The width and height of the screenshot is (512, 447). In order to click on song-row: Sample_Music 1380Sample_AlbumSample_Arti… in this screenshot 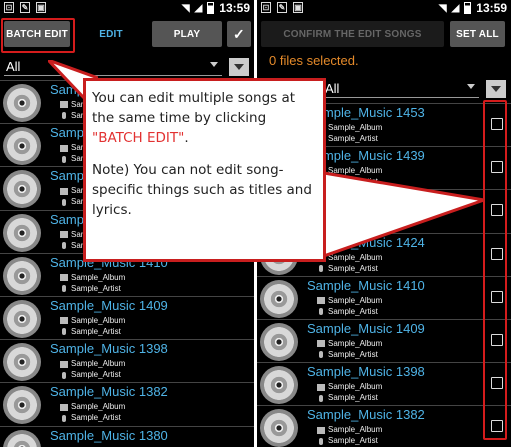, I will do `click(127, 436)`.